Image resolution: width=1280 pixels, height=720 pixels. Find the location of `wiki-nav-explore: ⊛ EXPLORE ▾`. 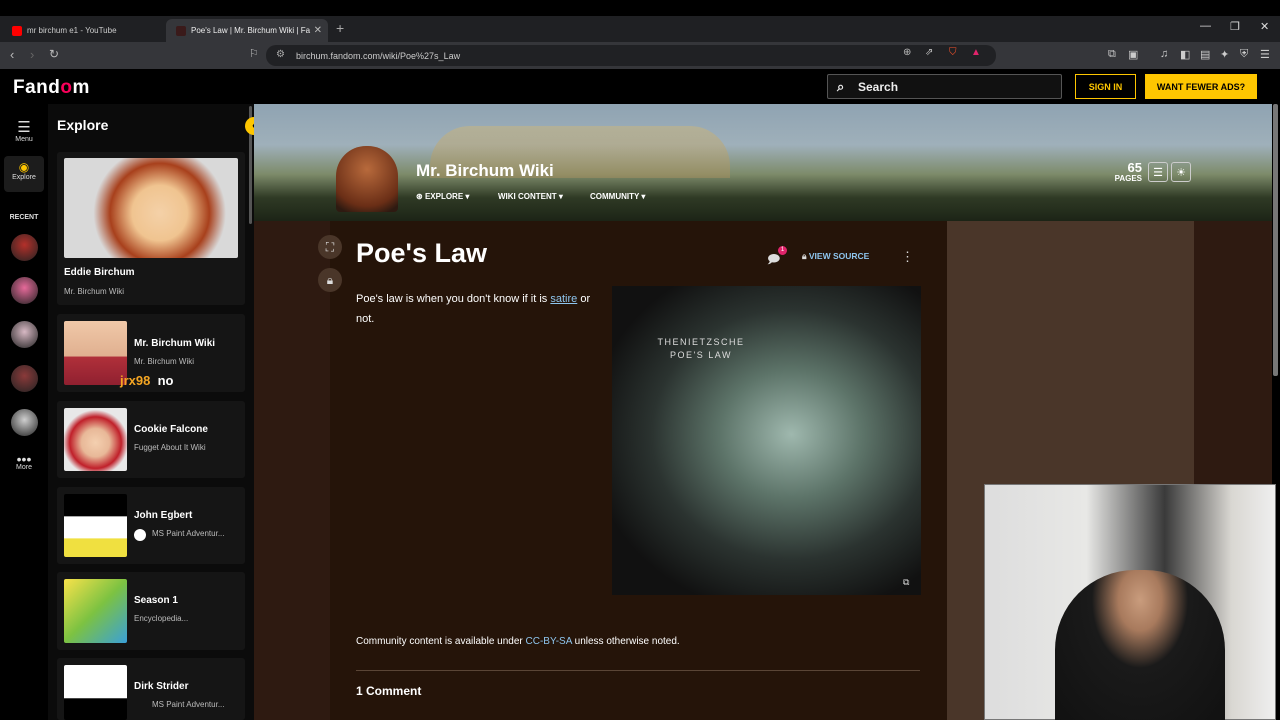

wiki-nav-explore: ⊛ EXPLORE ▾ is located at coordinates (442, 196).